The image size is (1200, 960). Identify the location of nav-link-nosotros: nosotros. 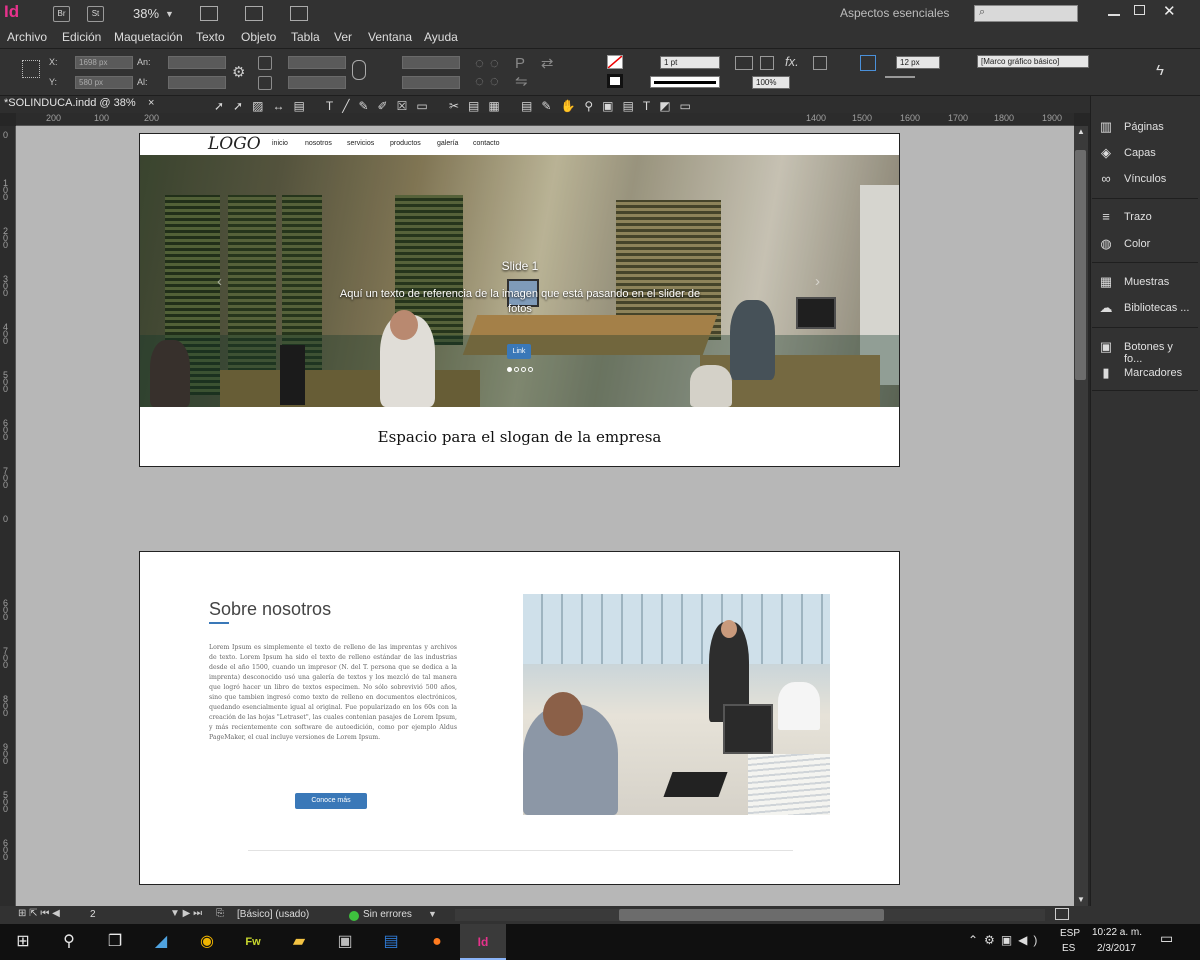
(318, 143).